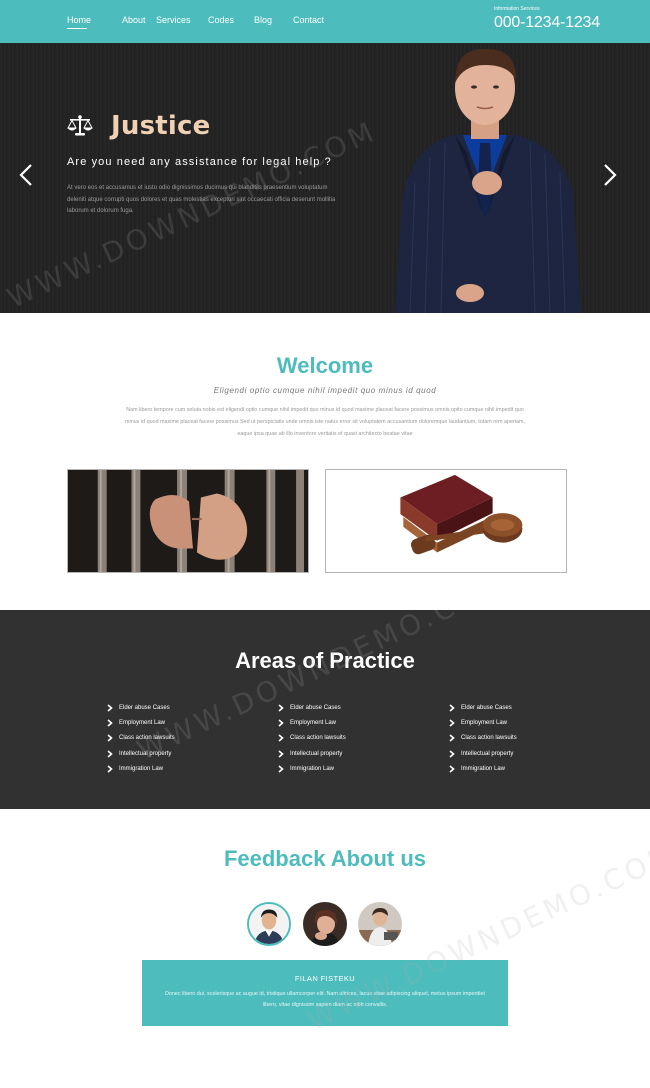 This screenshot has height=1088, width=650. What do you see at coordinates (325, 660) in the screenshot?
I see `practice-title: Areas of Practice` at bounding box center [325, 660].